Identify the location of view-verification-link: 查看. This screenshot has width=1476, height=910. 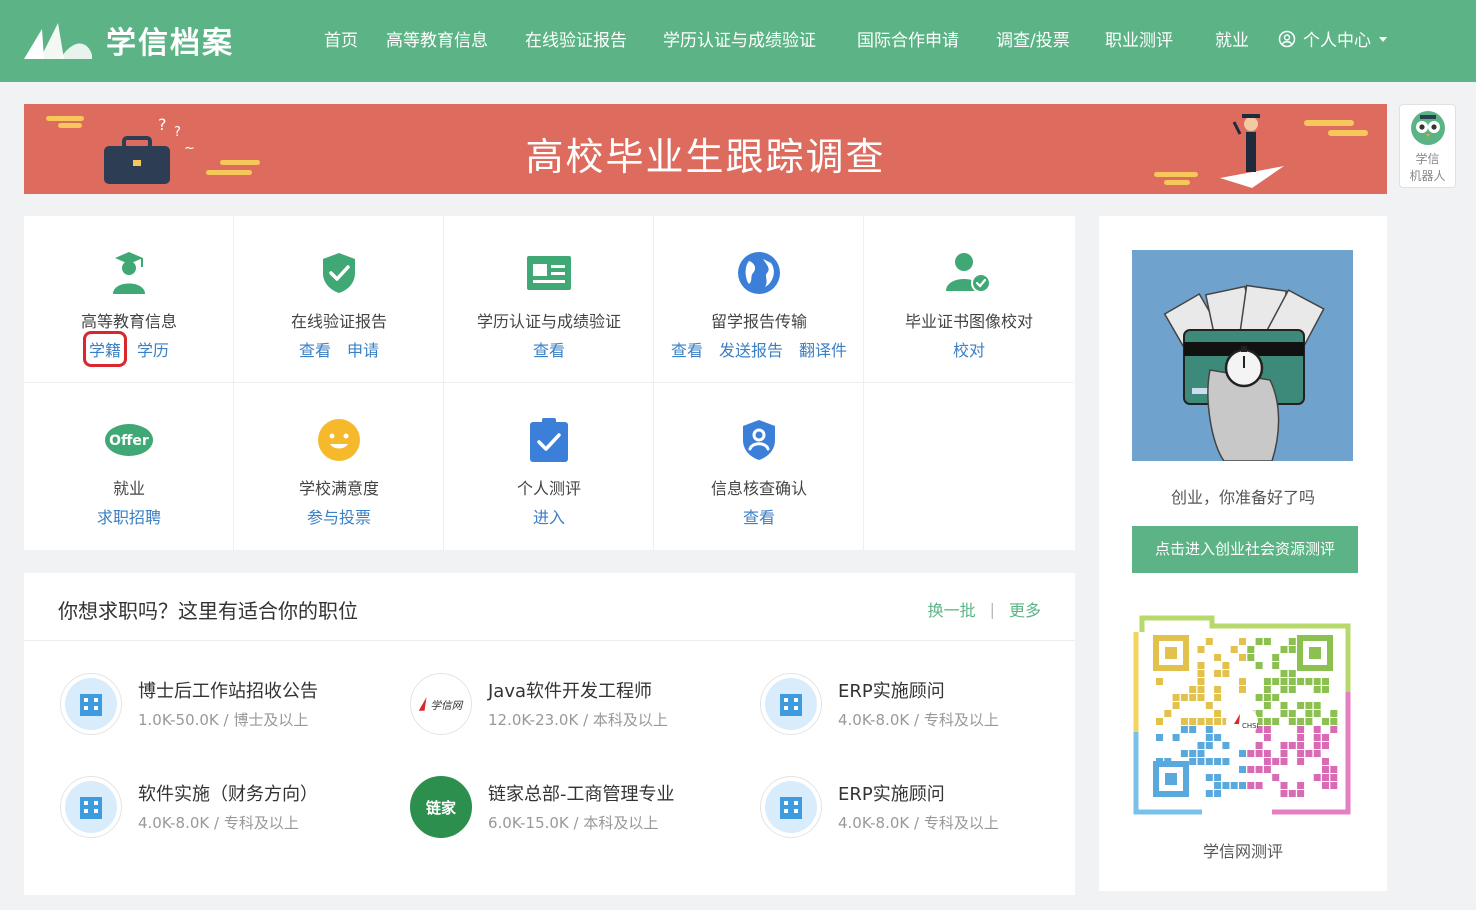
(759, 516).